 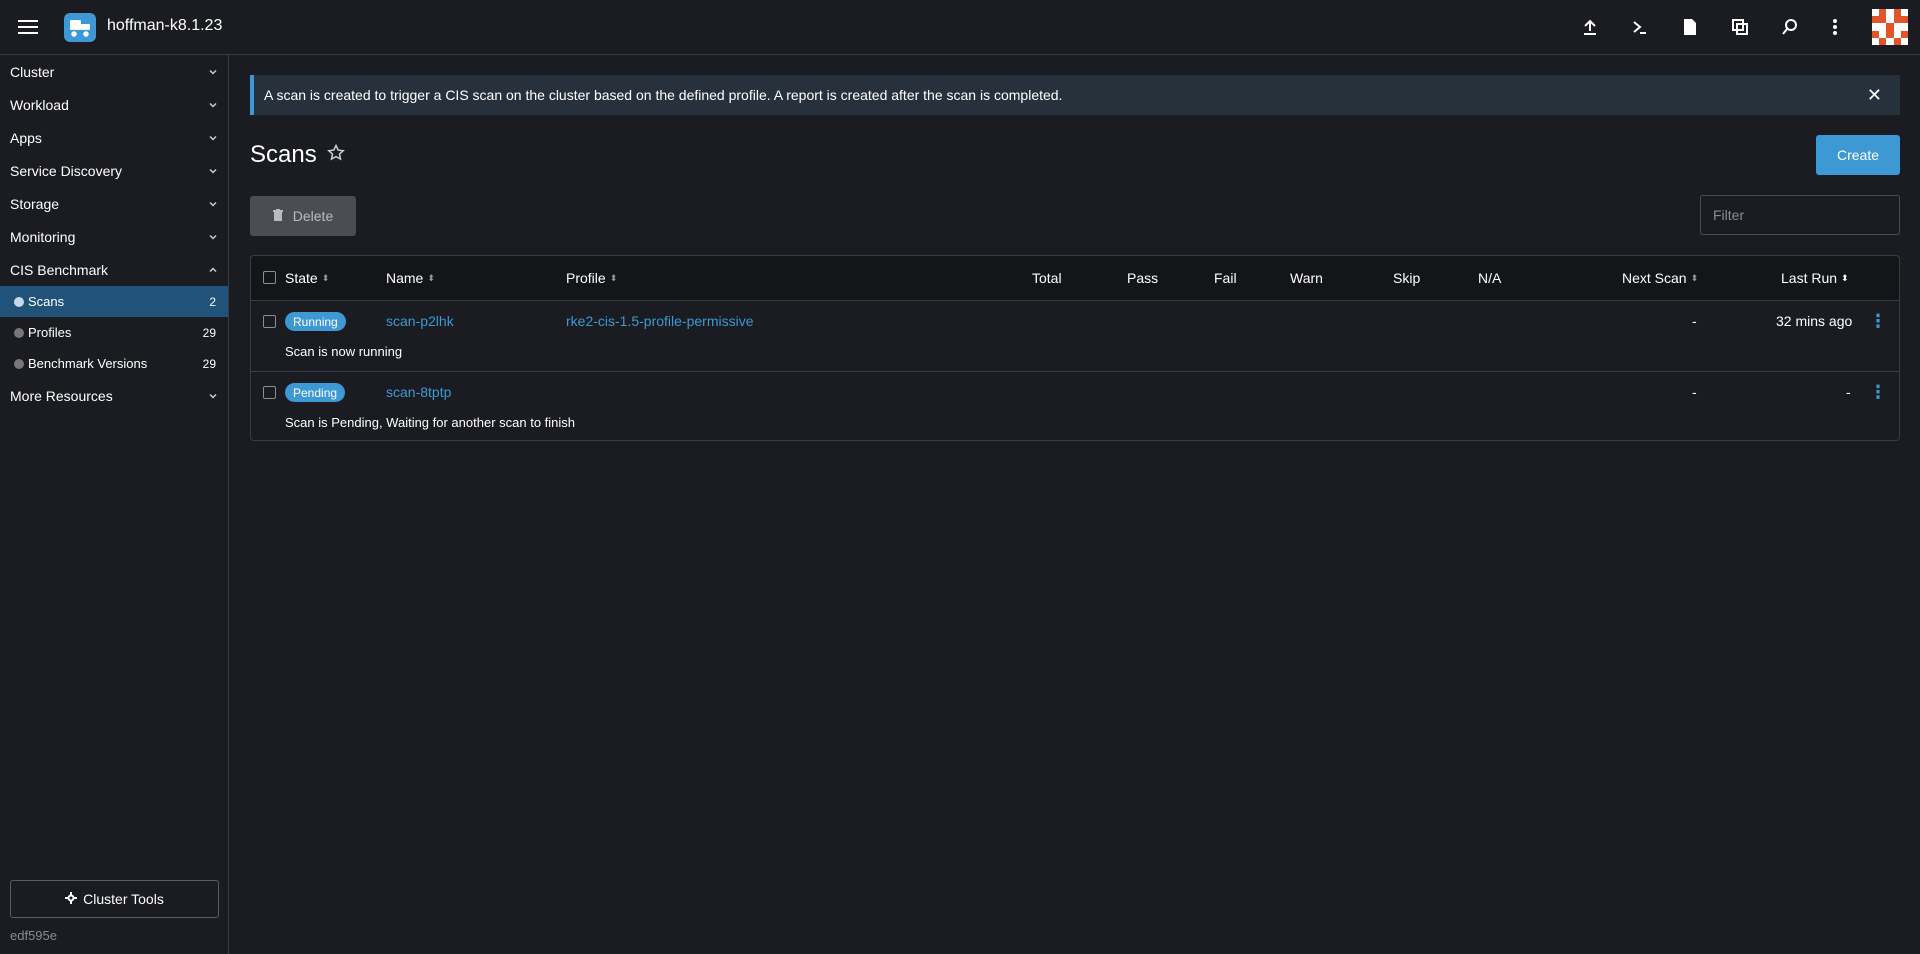 I want to click on chevron-up-icon, so click(x=213, y=270).